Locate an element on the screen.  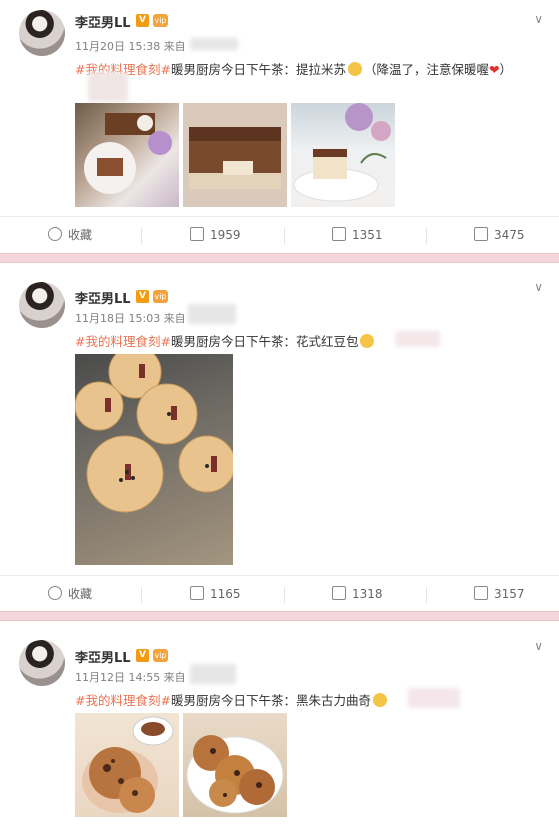
post-body: 暖男厨房今日下午茶：黑朱古力曲奇 is located at coordinates (270, 700).